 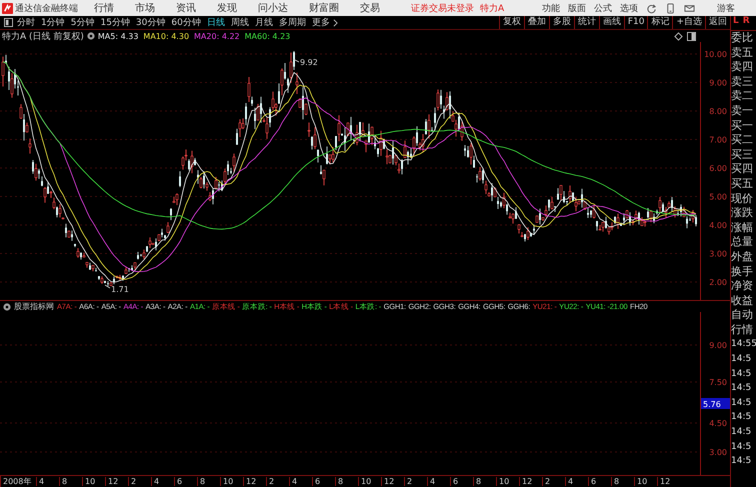 I want to click on period-tab: 月线, so click(x=263, y=22).